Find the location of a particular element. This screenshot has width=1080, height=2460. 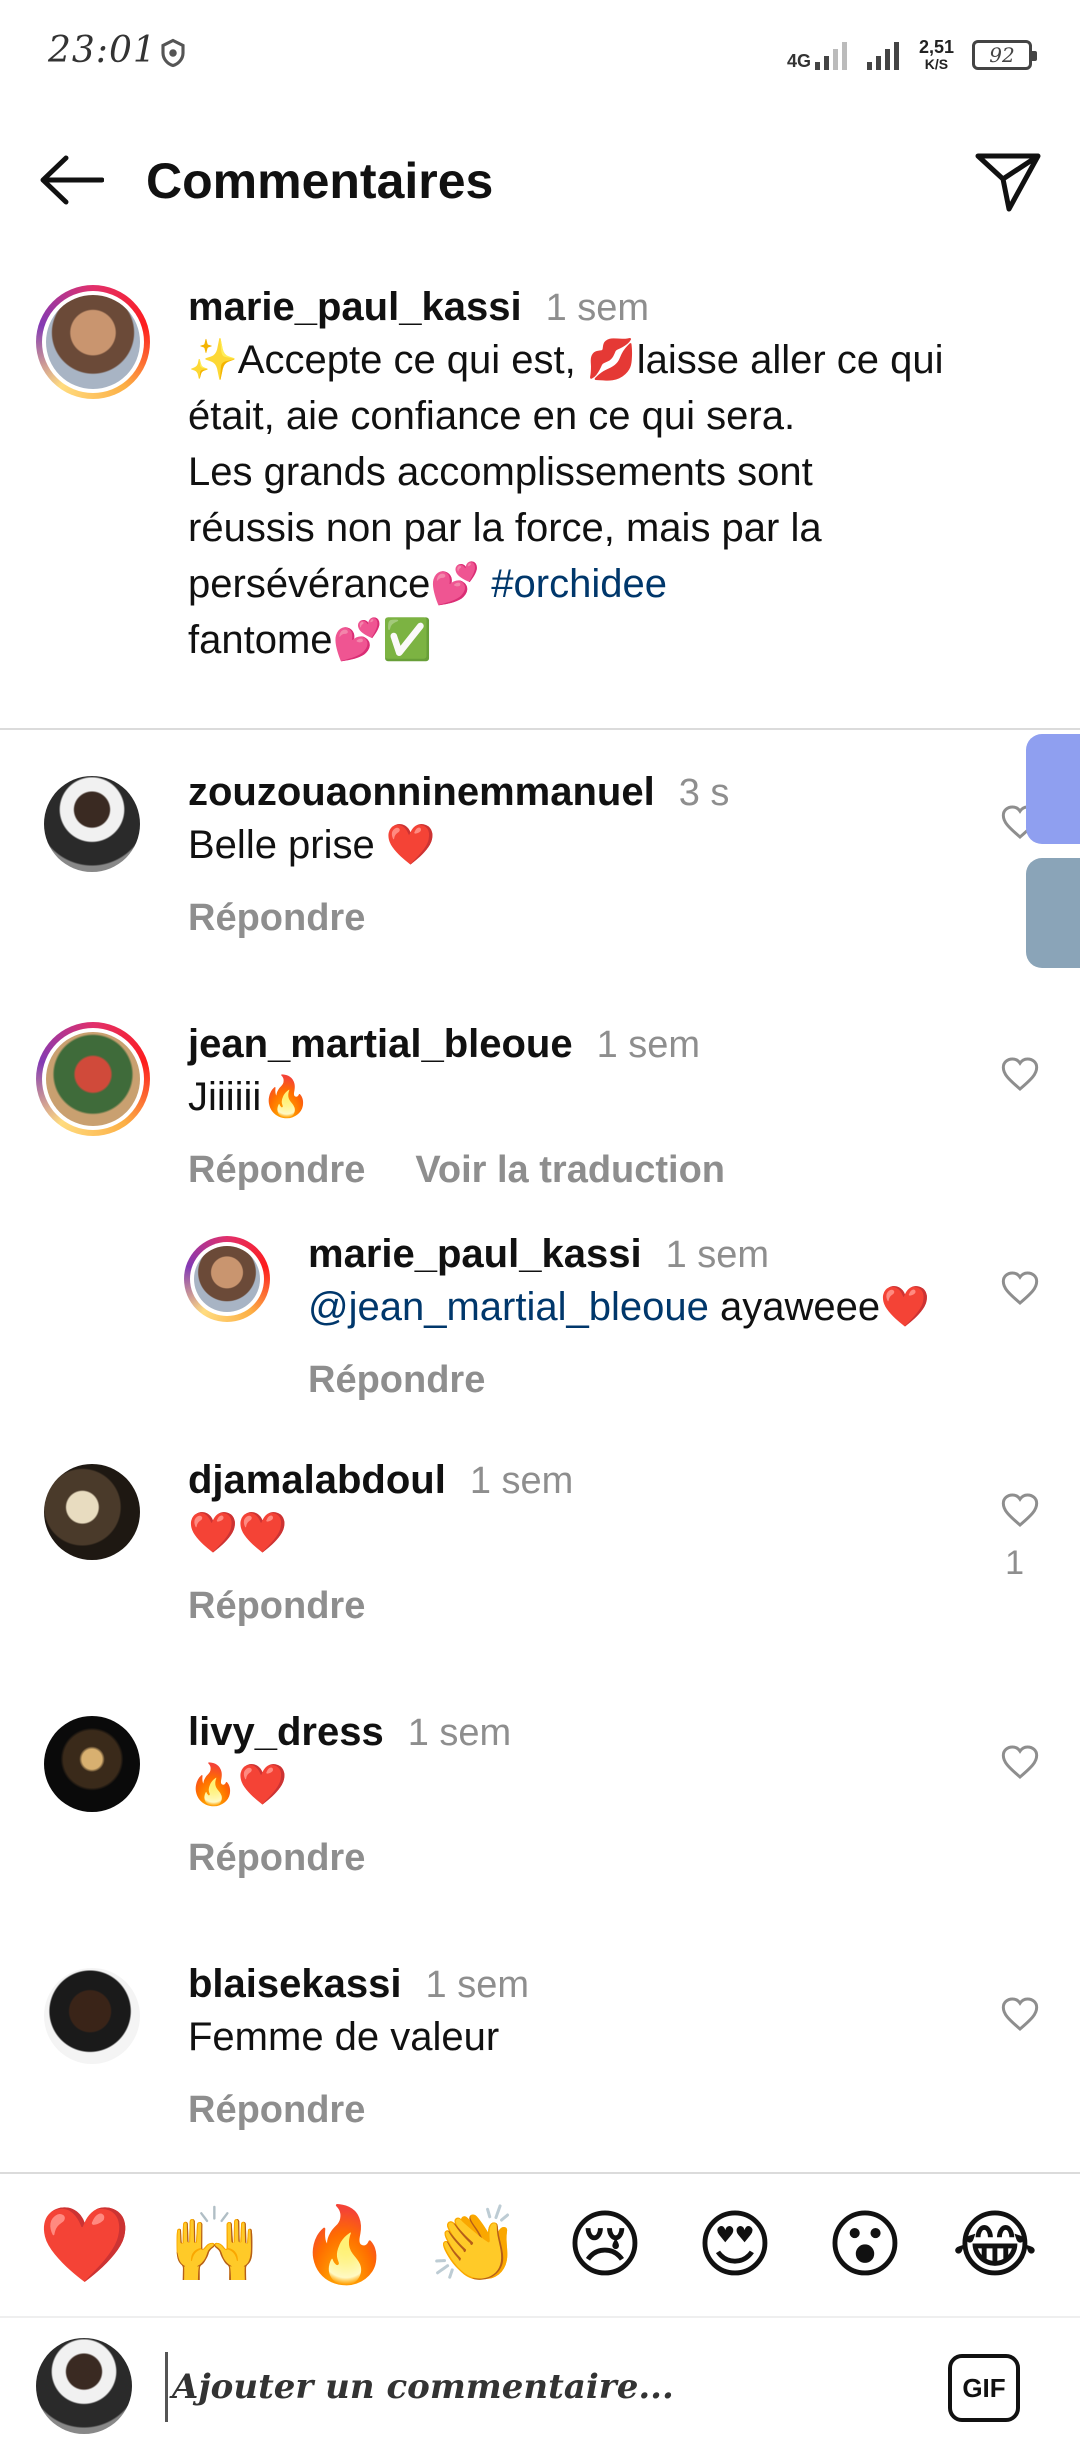

status-time: 23:01 is located at coordinates (102, 50).